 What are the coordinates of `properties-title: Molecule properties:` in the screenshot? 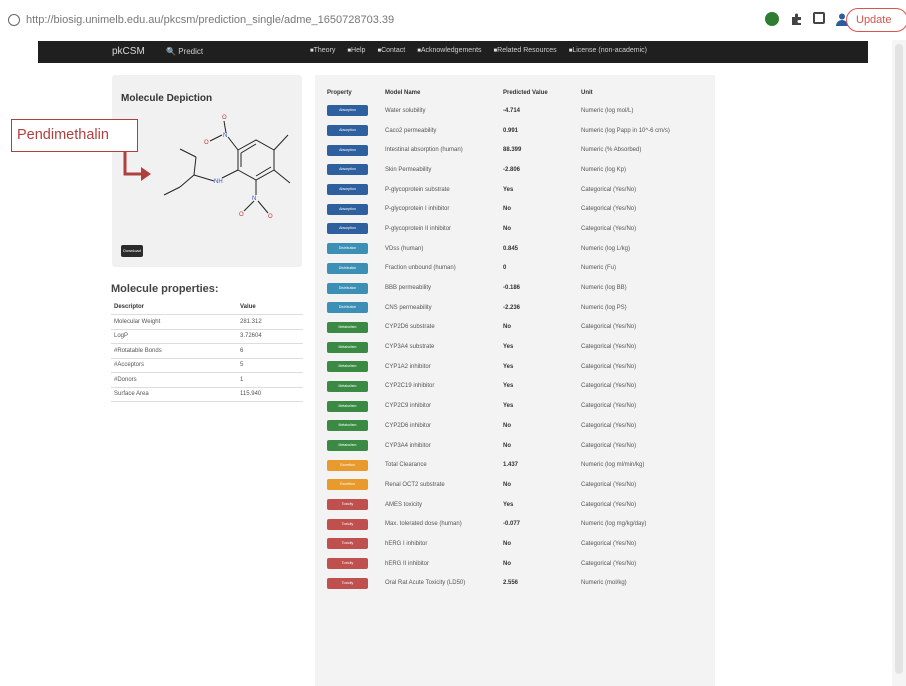 It's located at (165, 289).